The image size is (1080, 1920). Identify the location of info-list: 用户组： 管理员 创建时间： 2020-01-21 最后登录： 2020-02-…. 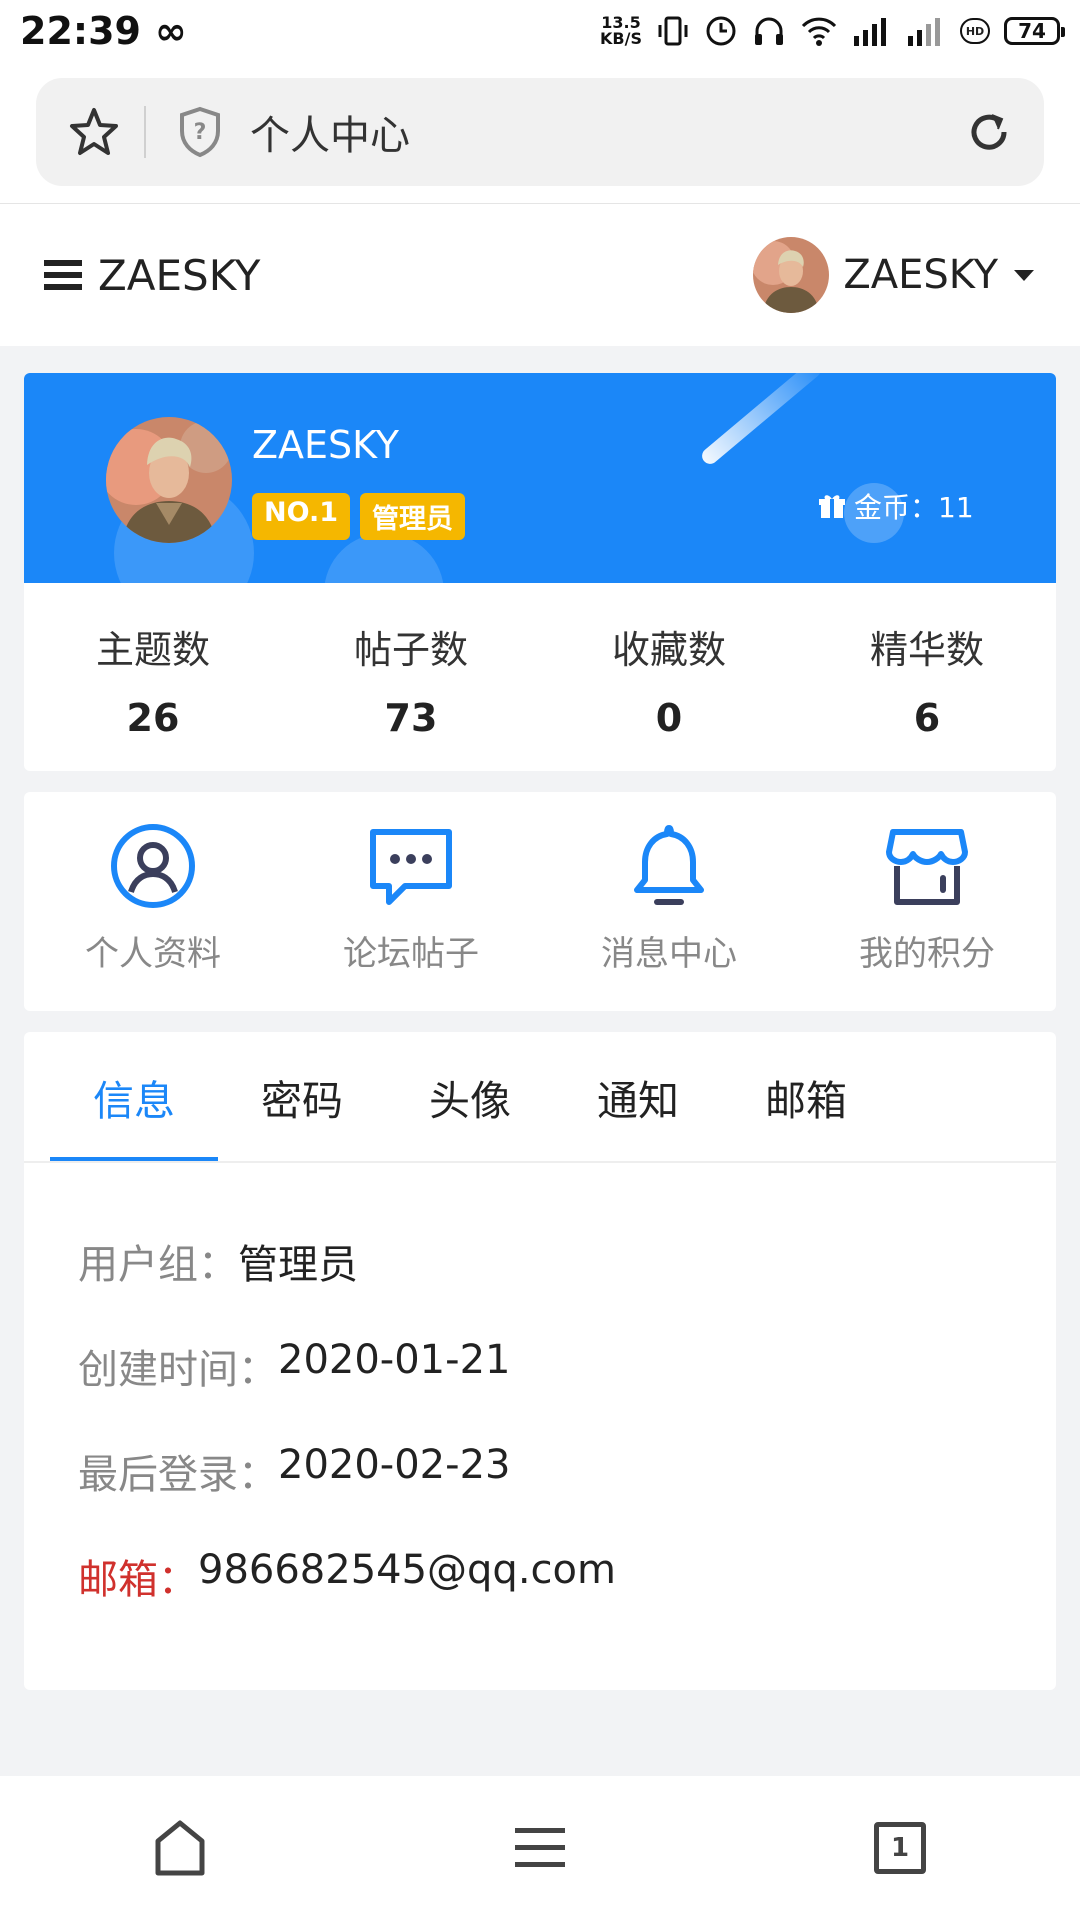
(347, 1442).